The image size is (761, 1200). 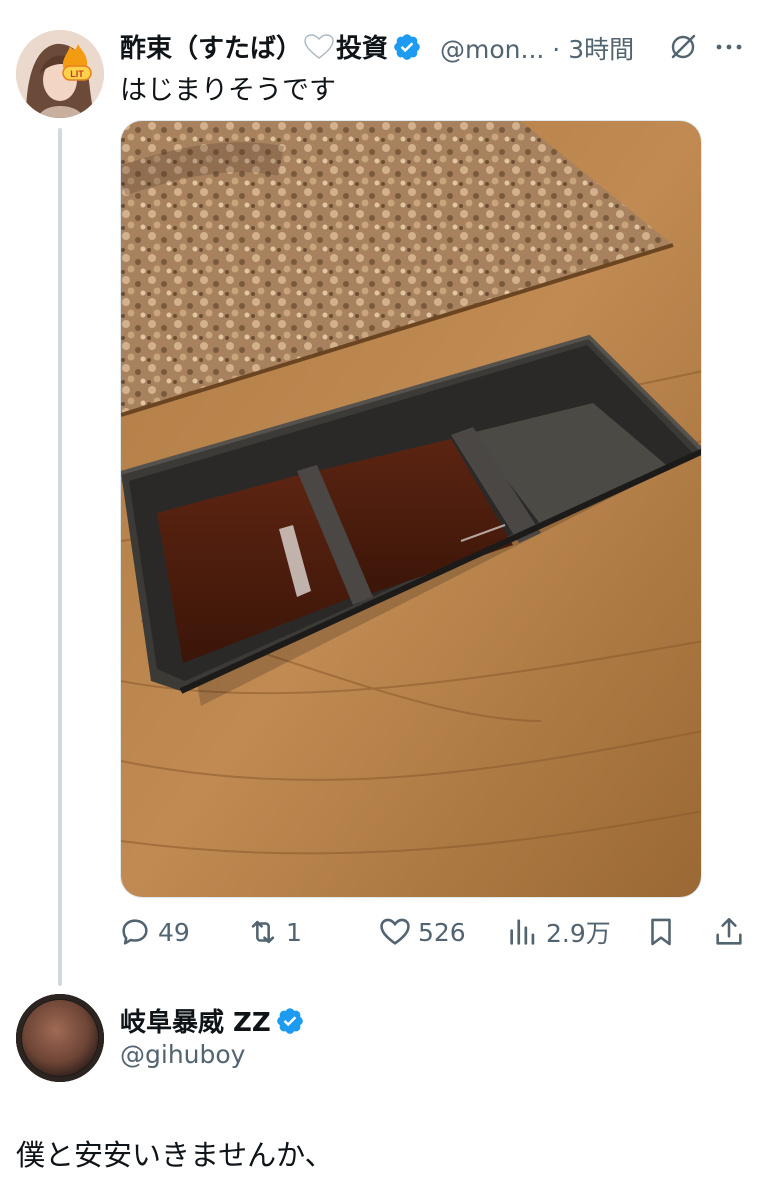 I want to click on display-name-text: 酢束（すたば）, so click(x=211, y=49).